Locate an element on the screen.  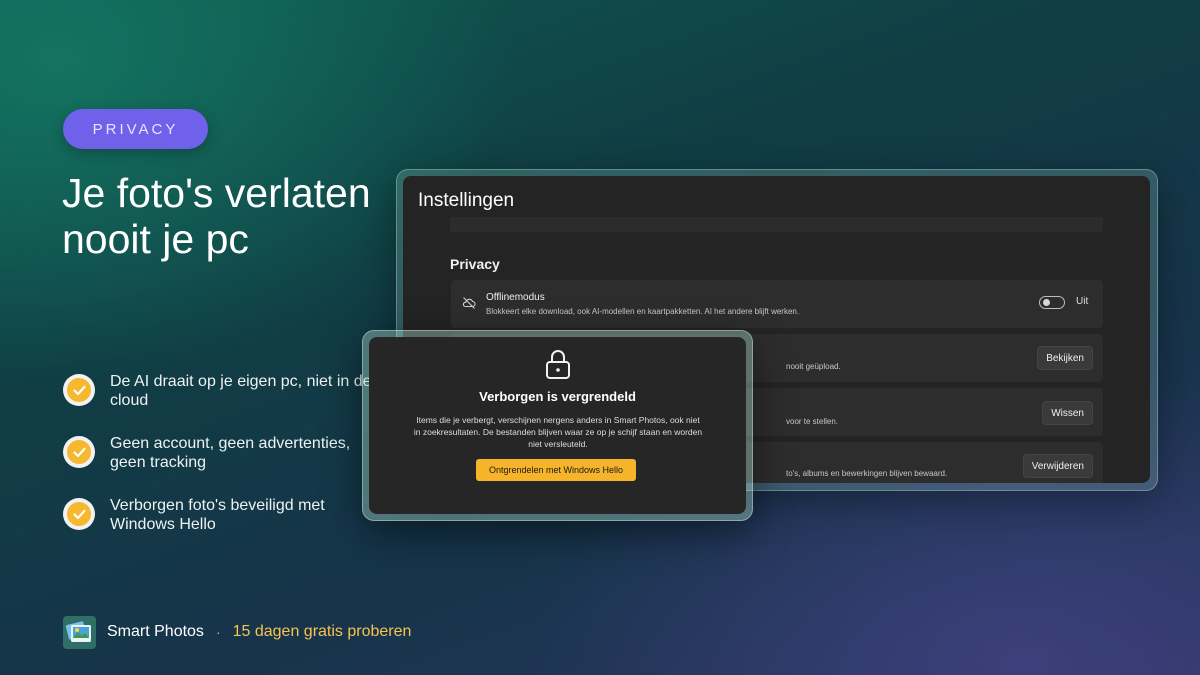
lock-icon is located at coordinates (558, 364).